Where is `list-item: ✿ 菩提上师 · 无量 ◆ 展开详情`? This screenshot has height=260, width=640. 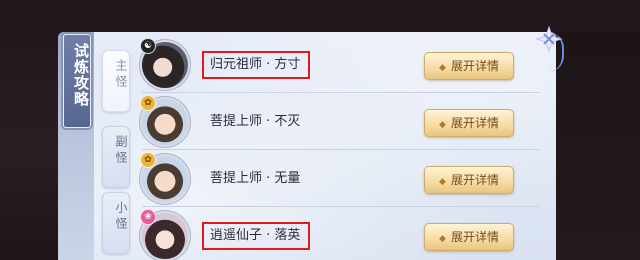 list-item: ✿ 菩提上师 · 无量 ◆ 展开详情 is located at coordinates (344, 178).